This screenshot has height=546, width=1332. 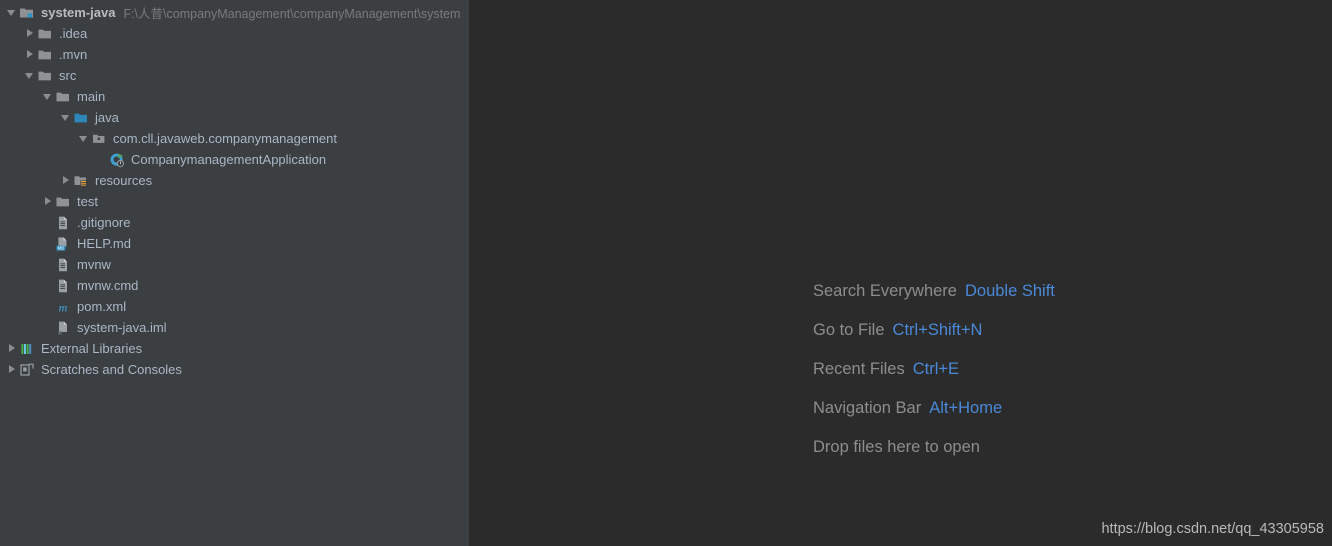 What do you see at coordinates (859, 369) in the screenshot?
I see `hint-action-label: Recent Files` at bounding box center [859, 369].